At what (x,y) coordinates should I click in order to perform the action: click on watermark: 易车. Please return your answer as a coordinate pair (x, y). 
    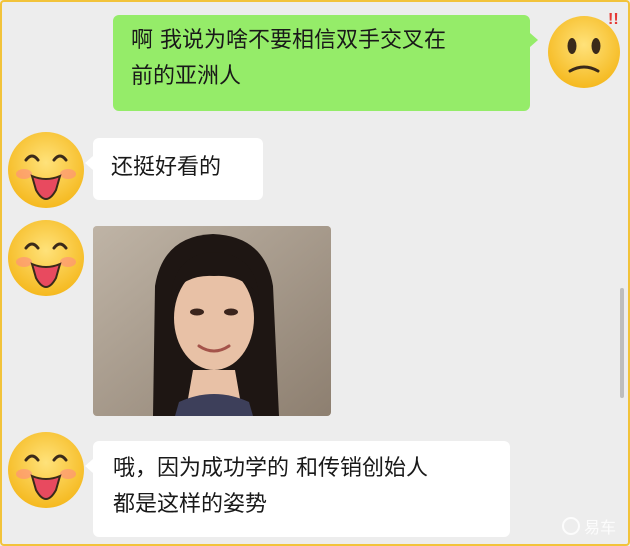
    Looking at the image, I should click on (588, 526).